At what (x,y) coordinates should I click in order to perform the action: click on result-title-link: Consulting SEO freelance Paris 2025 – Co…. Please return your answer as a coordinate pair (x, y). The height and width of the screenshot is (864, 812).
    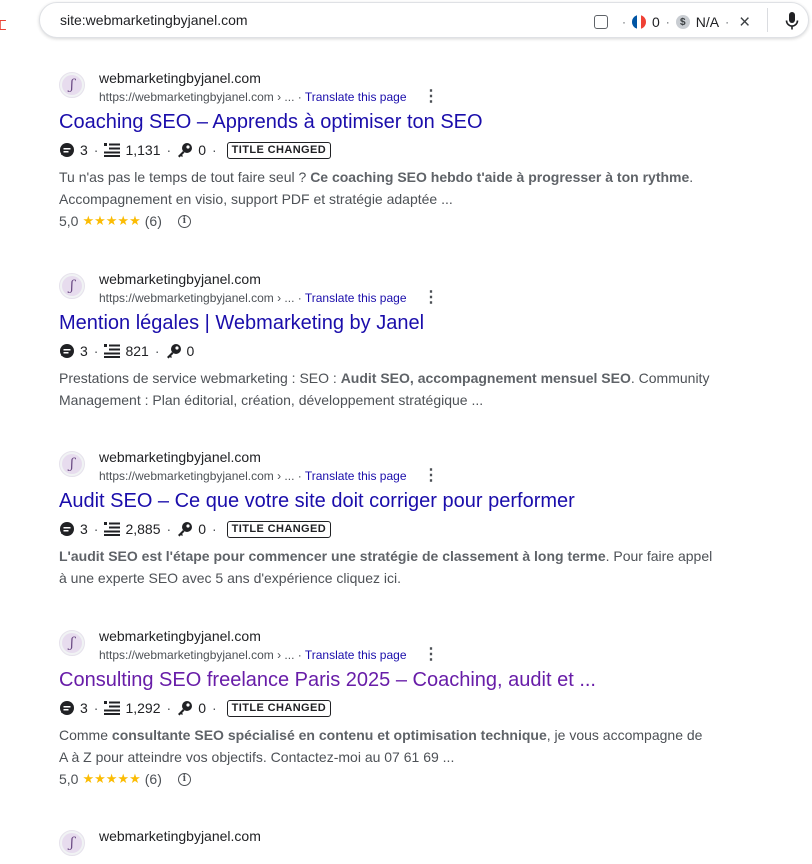
    Looking at the image, I should click on (399, 680).